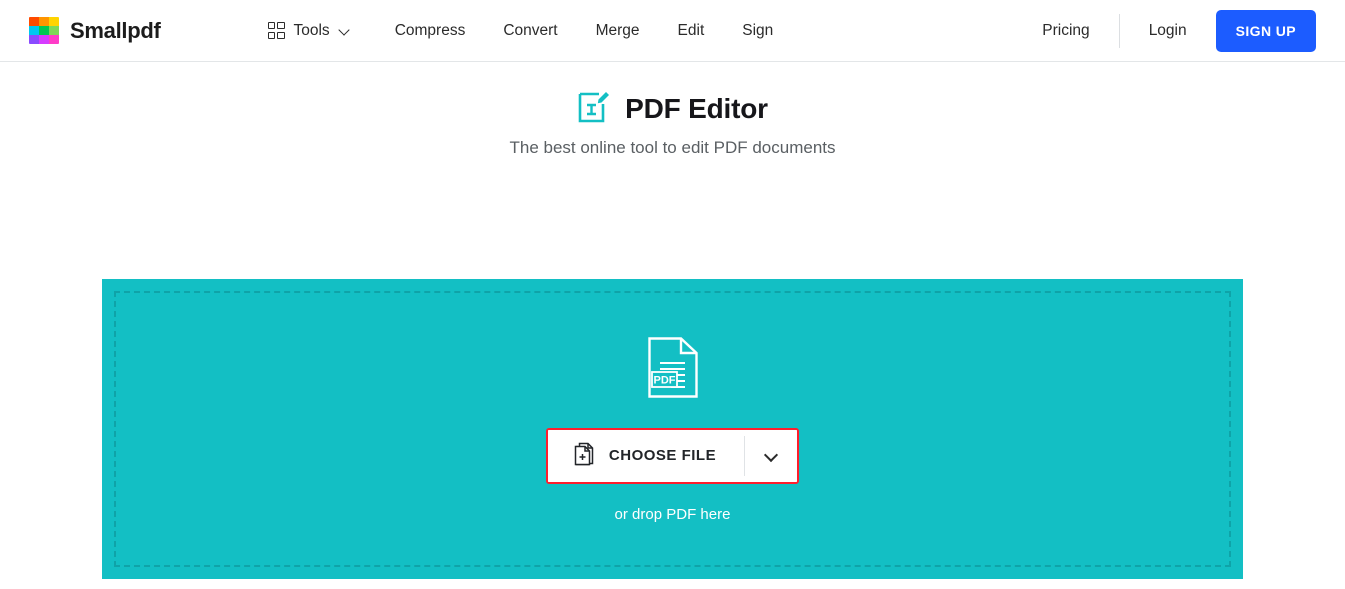  I want to click on svg-text: PDF, so click(664, 380).